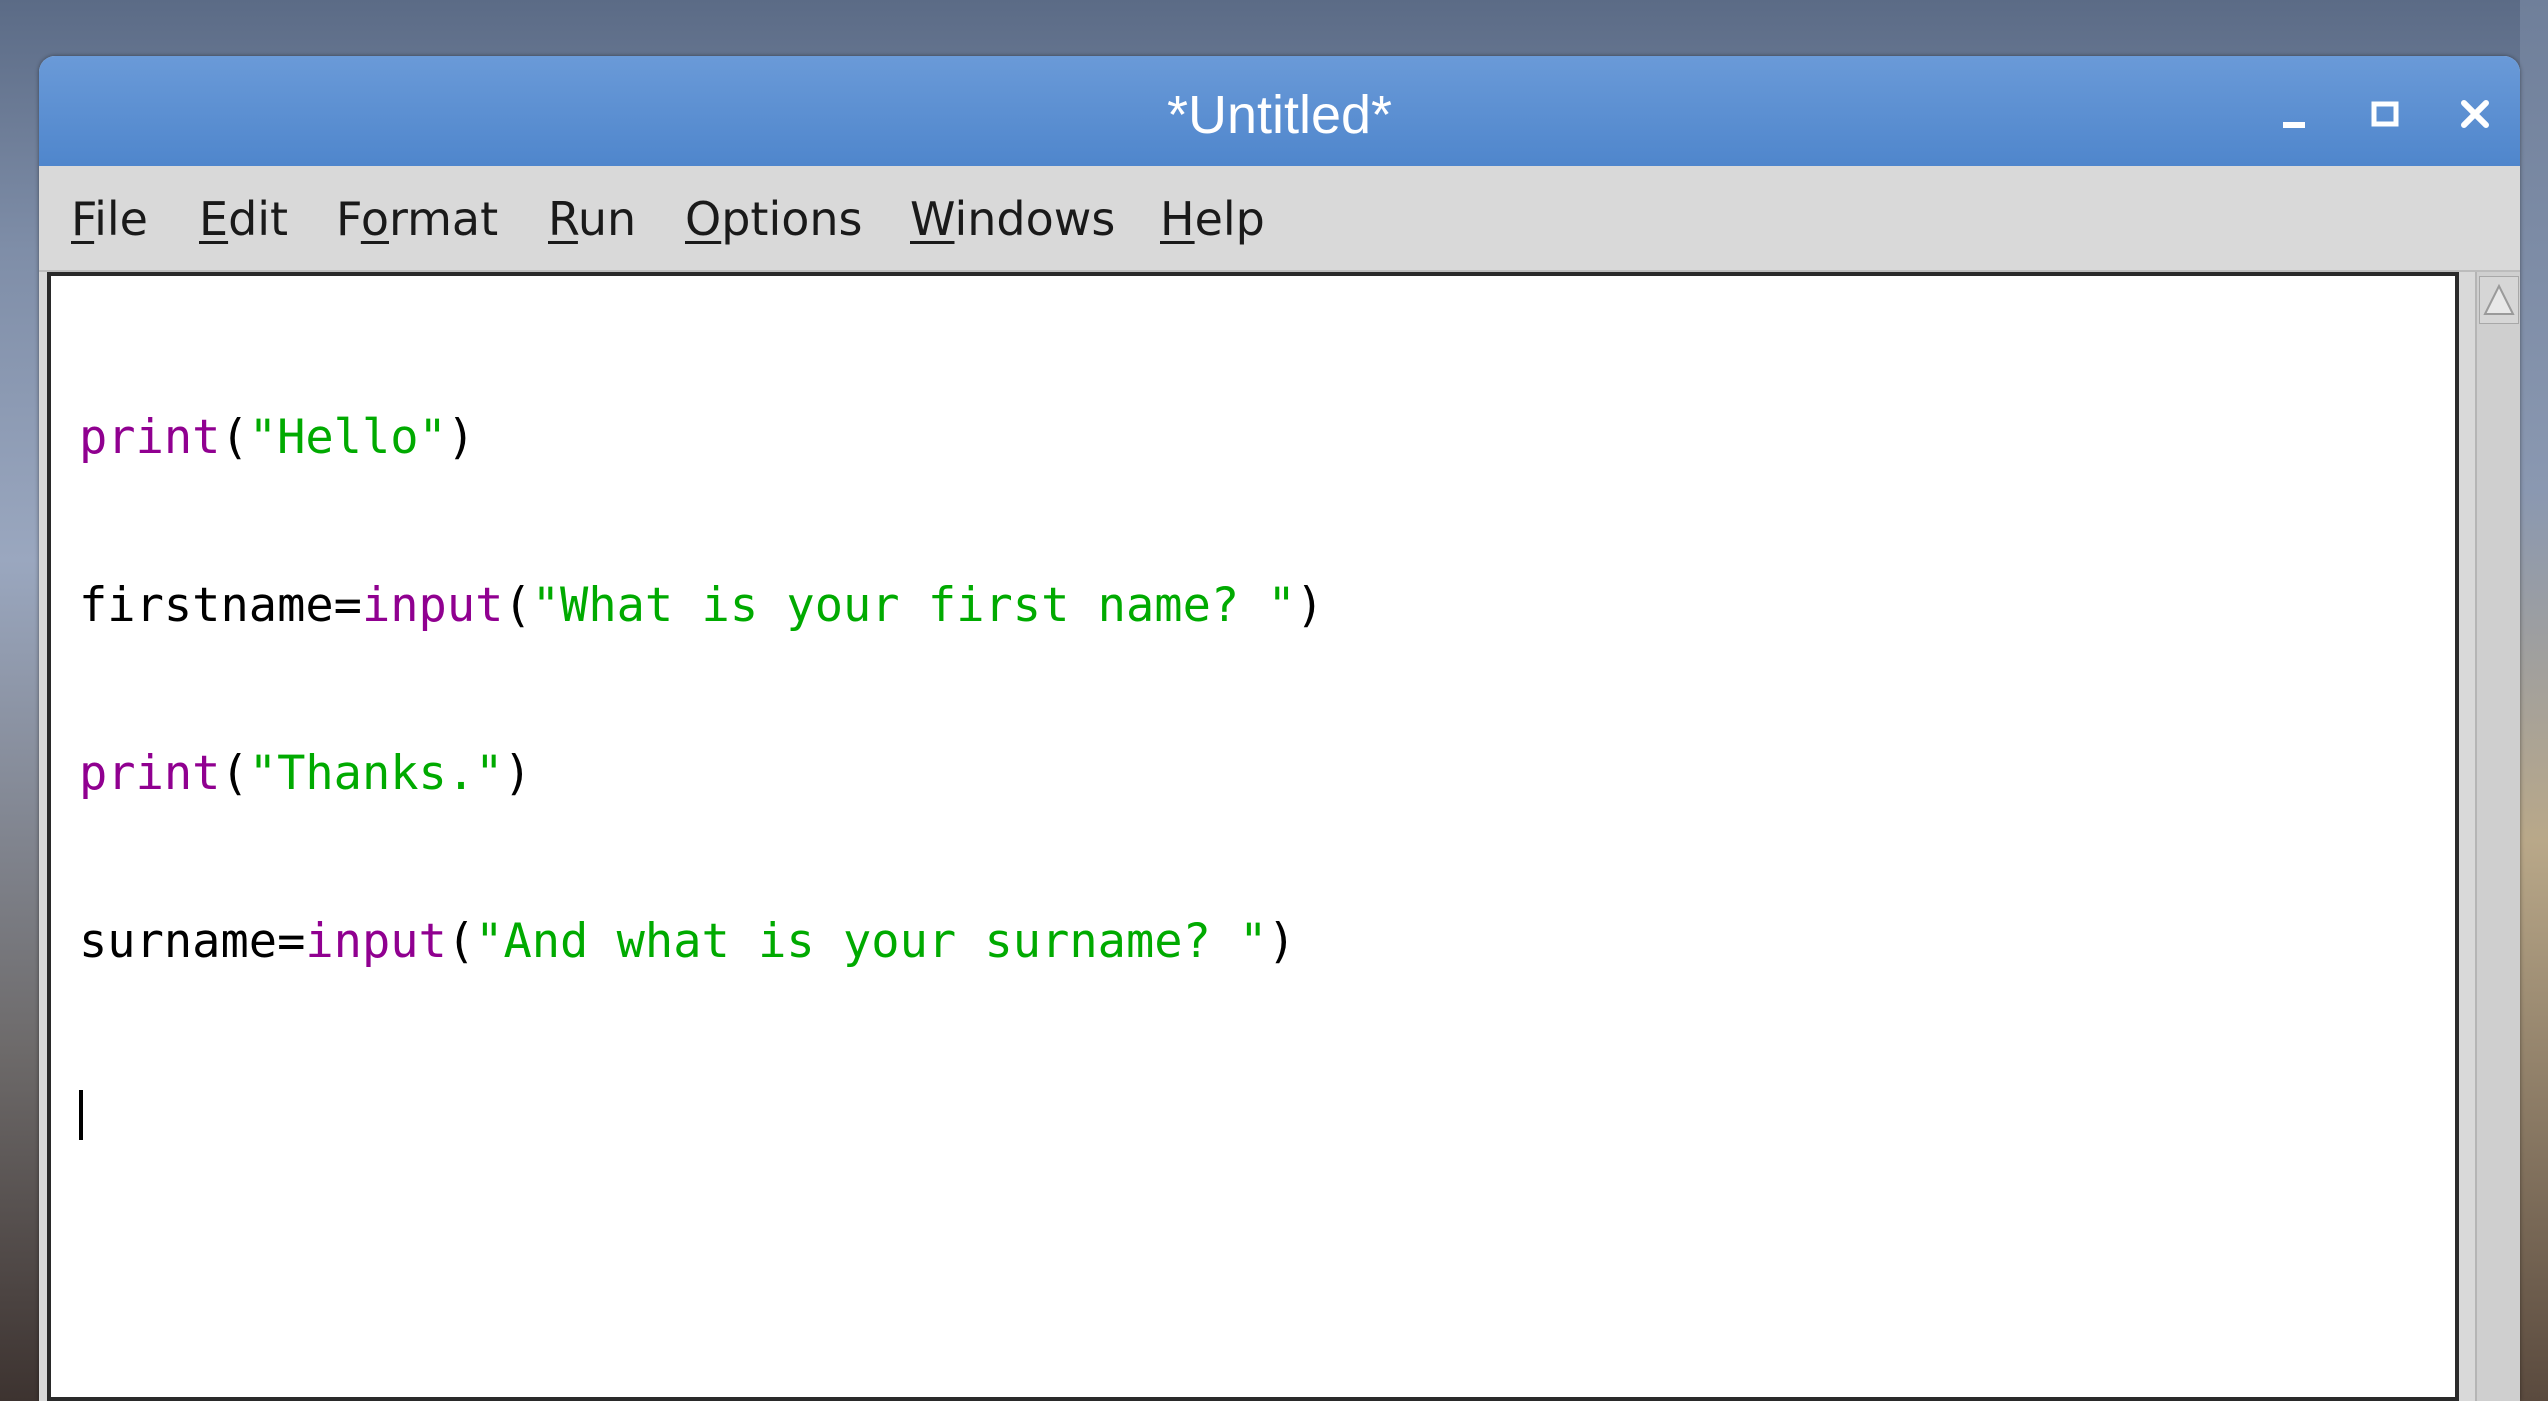 The image size is (2548, 1401). I want to click on text-cursor, so click(81, 1115).